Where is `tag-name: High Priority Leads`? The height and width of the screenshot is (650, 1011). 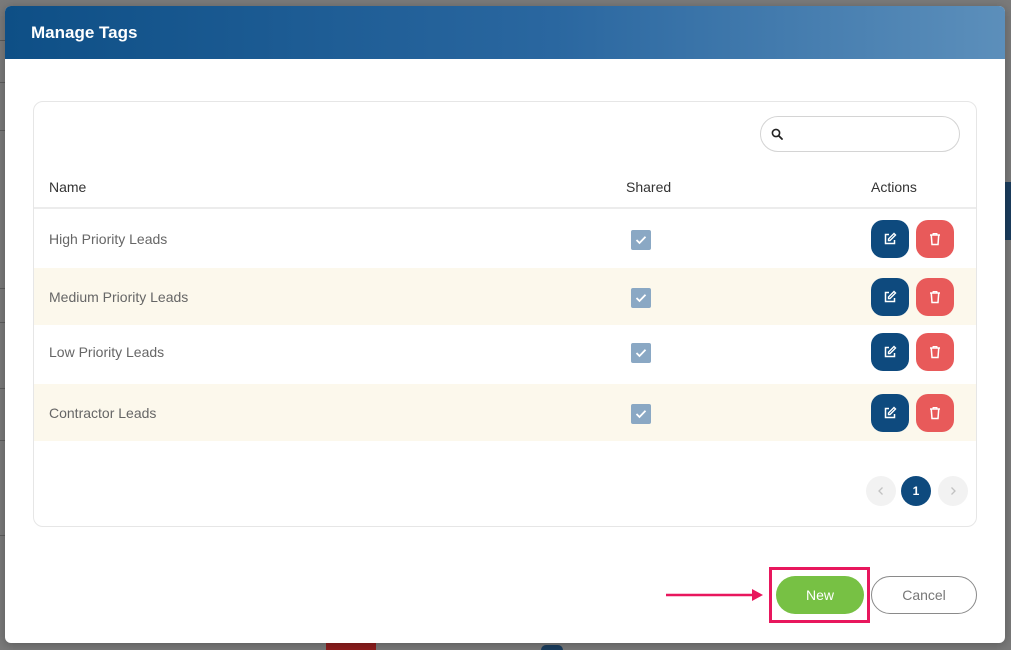 tag-name: High Priority Leads is located at coordinates (108, 239).